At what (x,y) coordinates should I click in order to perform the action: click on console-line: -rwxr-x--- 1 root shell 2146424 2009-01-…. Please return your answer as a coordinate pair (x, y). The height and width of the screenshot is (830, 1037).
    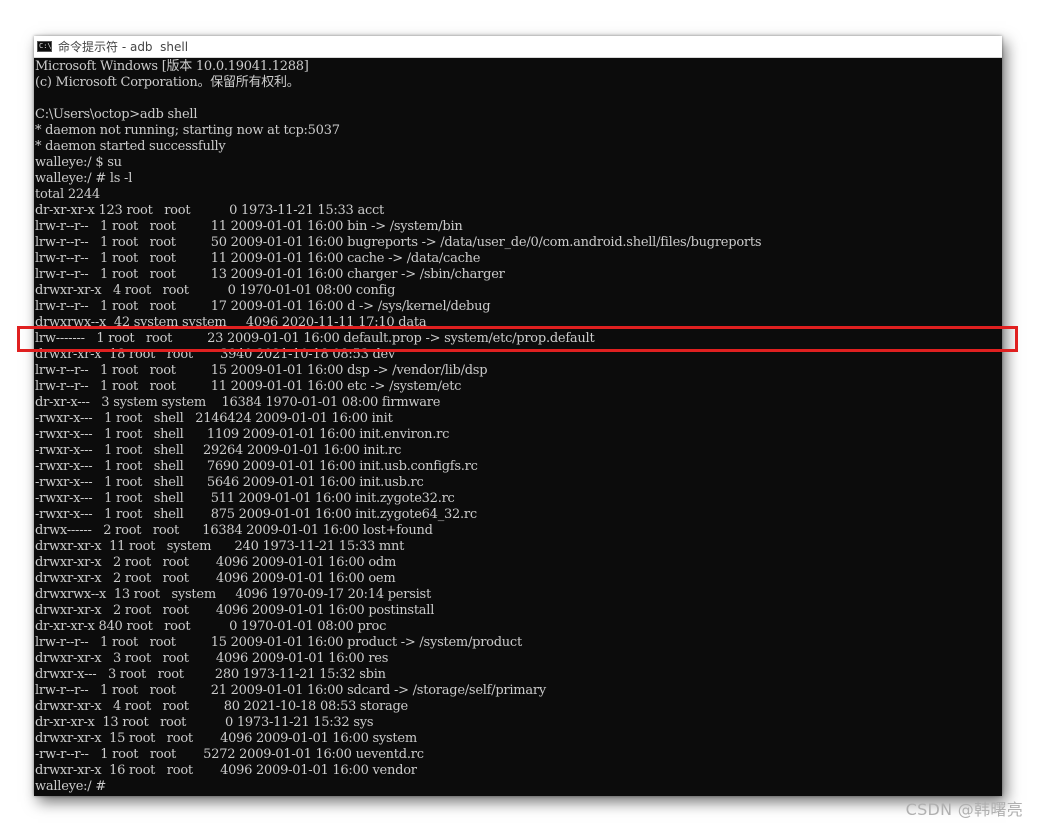
    Looking at the image, I should click on (214, 418).